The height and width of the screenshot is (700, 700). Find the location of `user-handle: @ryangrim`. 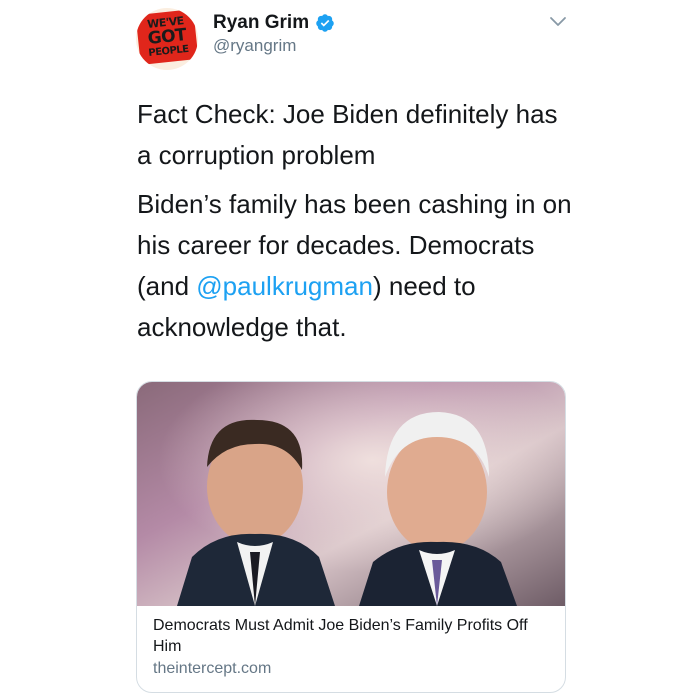

user-handle: @ryangrim is located at coordinates (254, 46).